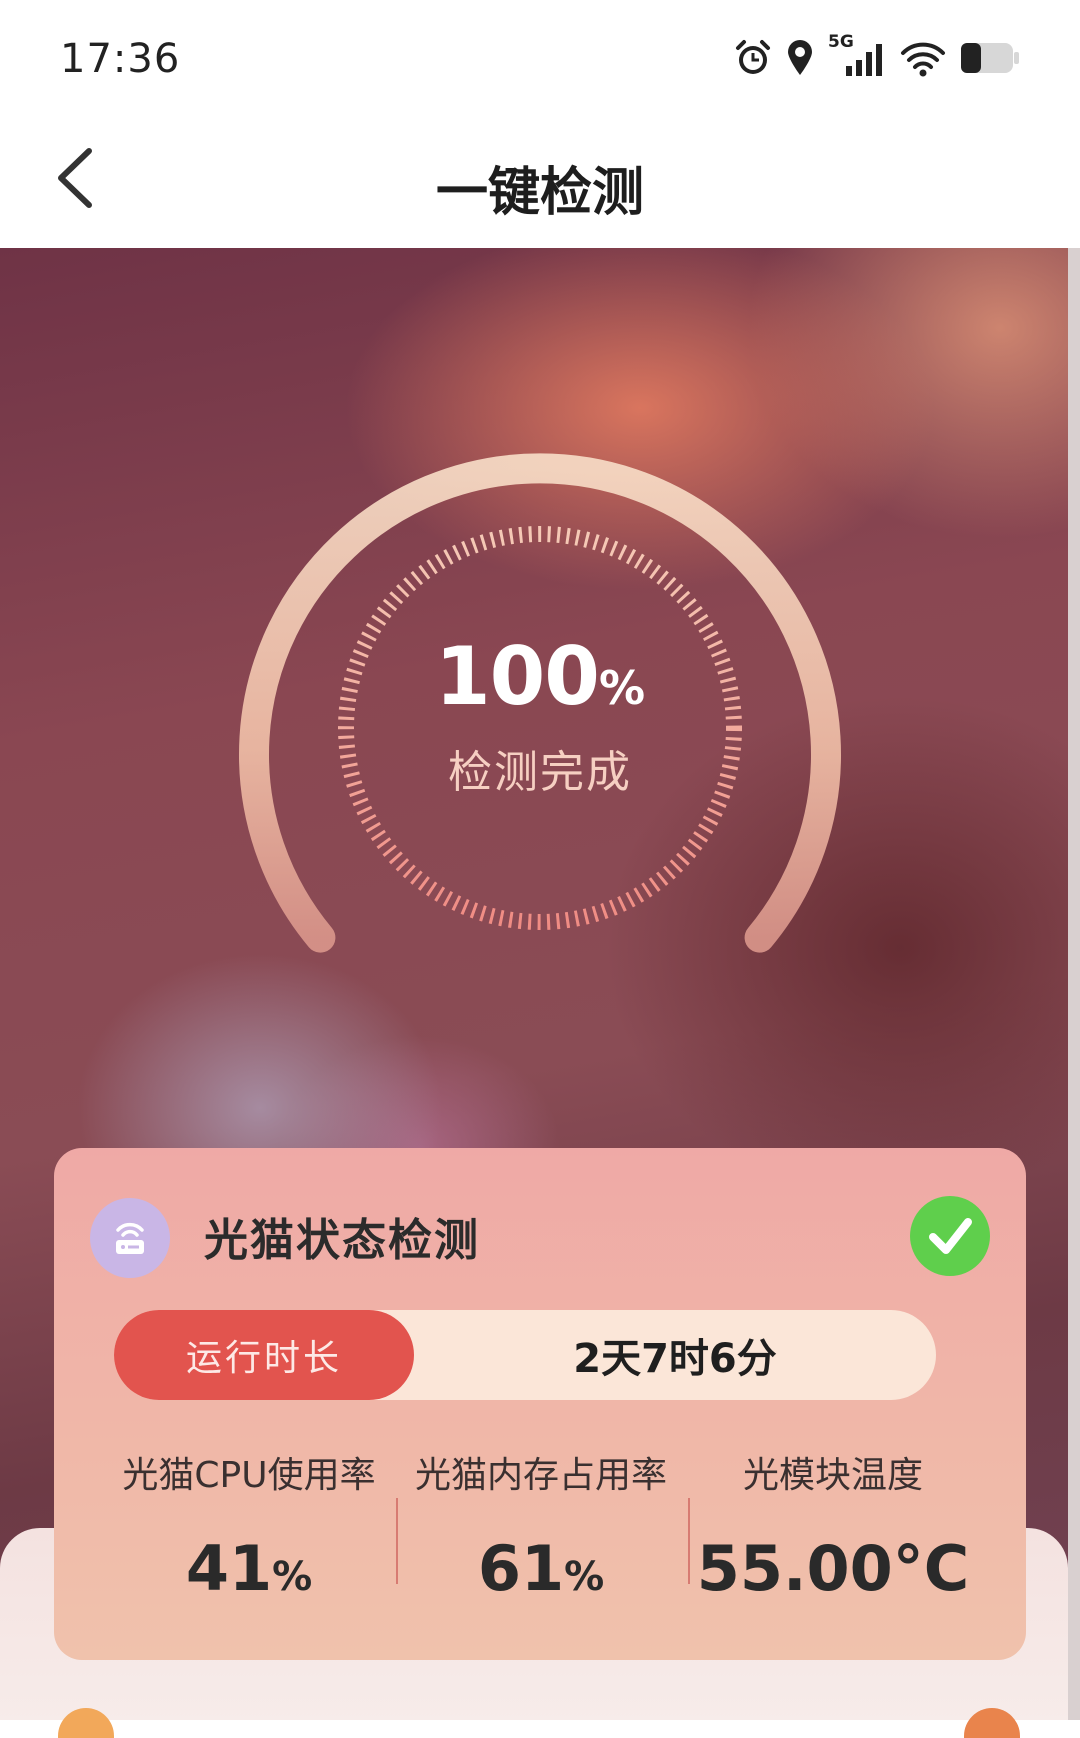 This screenshot has width=1080, height=1738. What do you see at coordinates (540, 772) in the screenshot?
I see `progress-status: 检测完成` at bounding box center [540, 772].